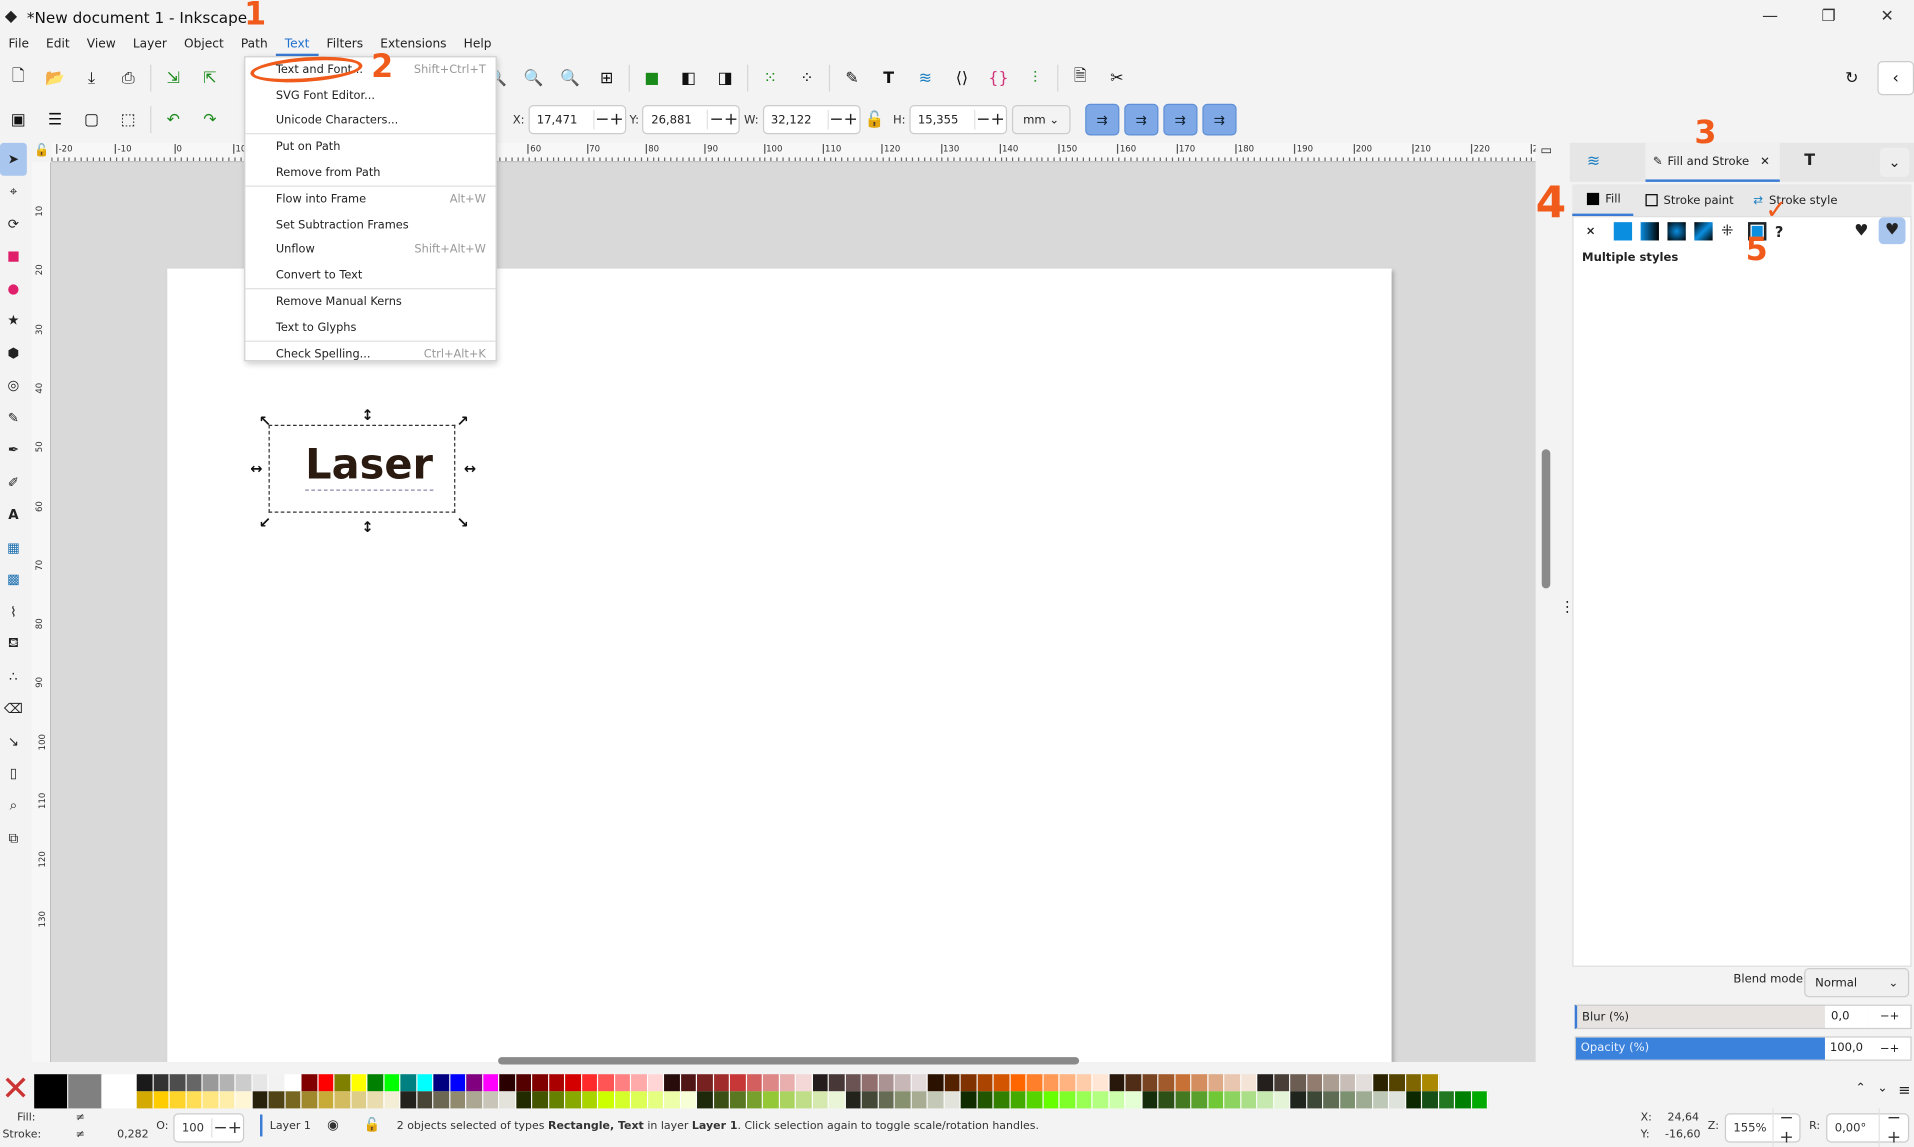  What do you see at coordinates (13, 385) in the screenshot?
I see `spiral-tool-icon: ◎` at bounding box center [13, 385].